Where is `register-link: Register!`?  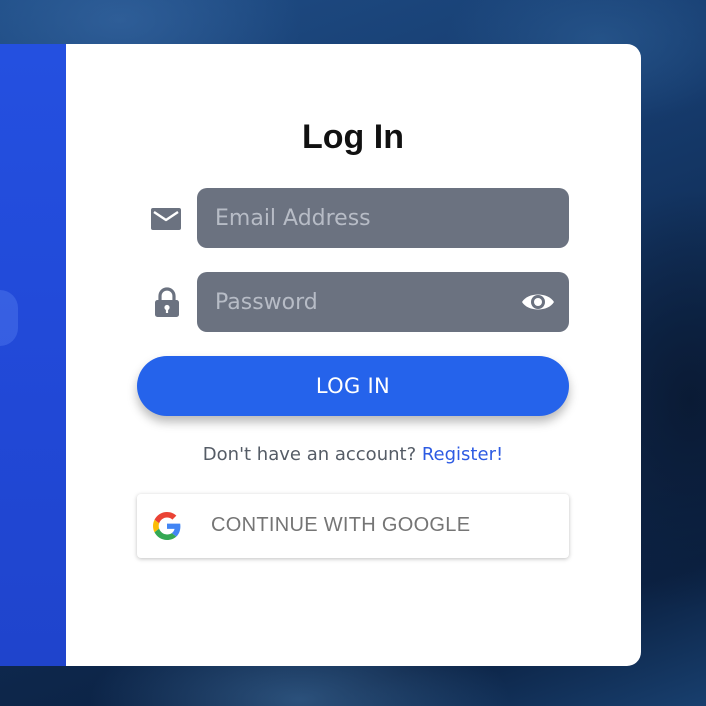 register-link: Register! is located at coordinates (462, 454).